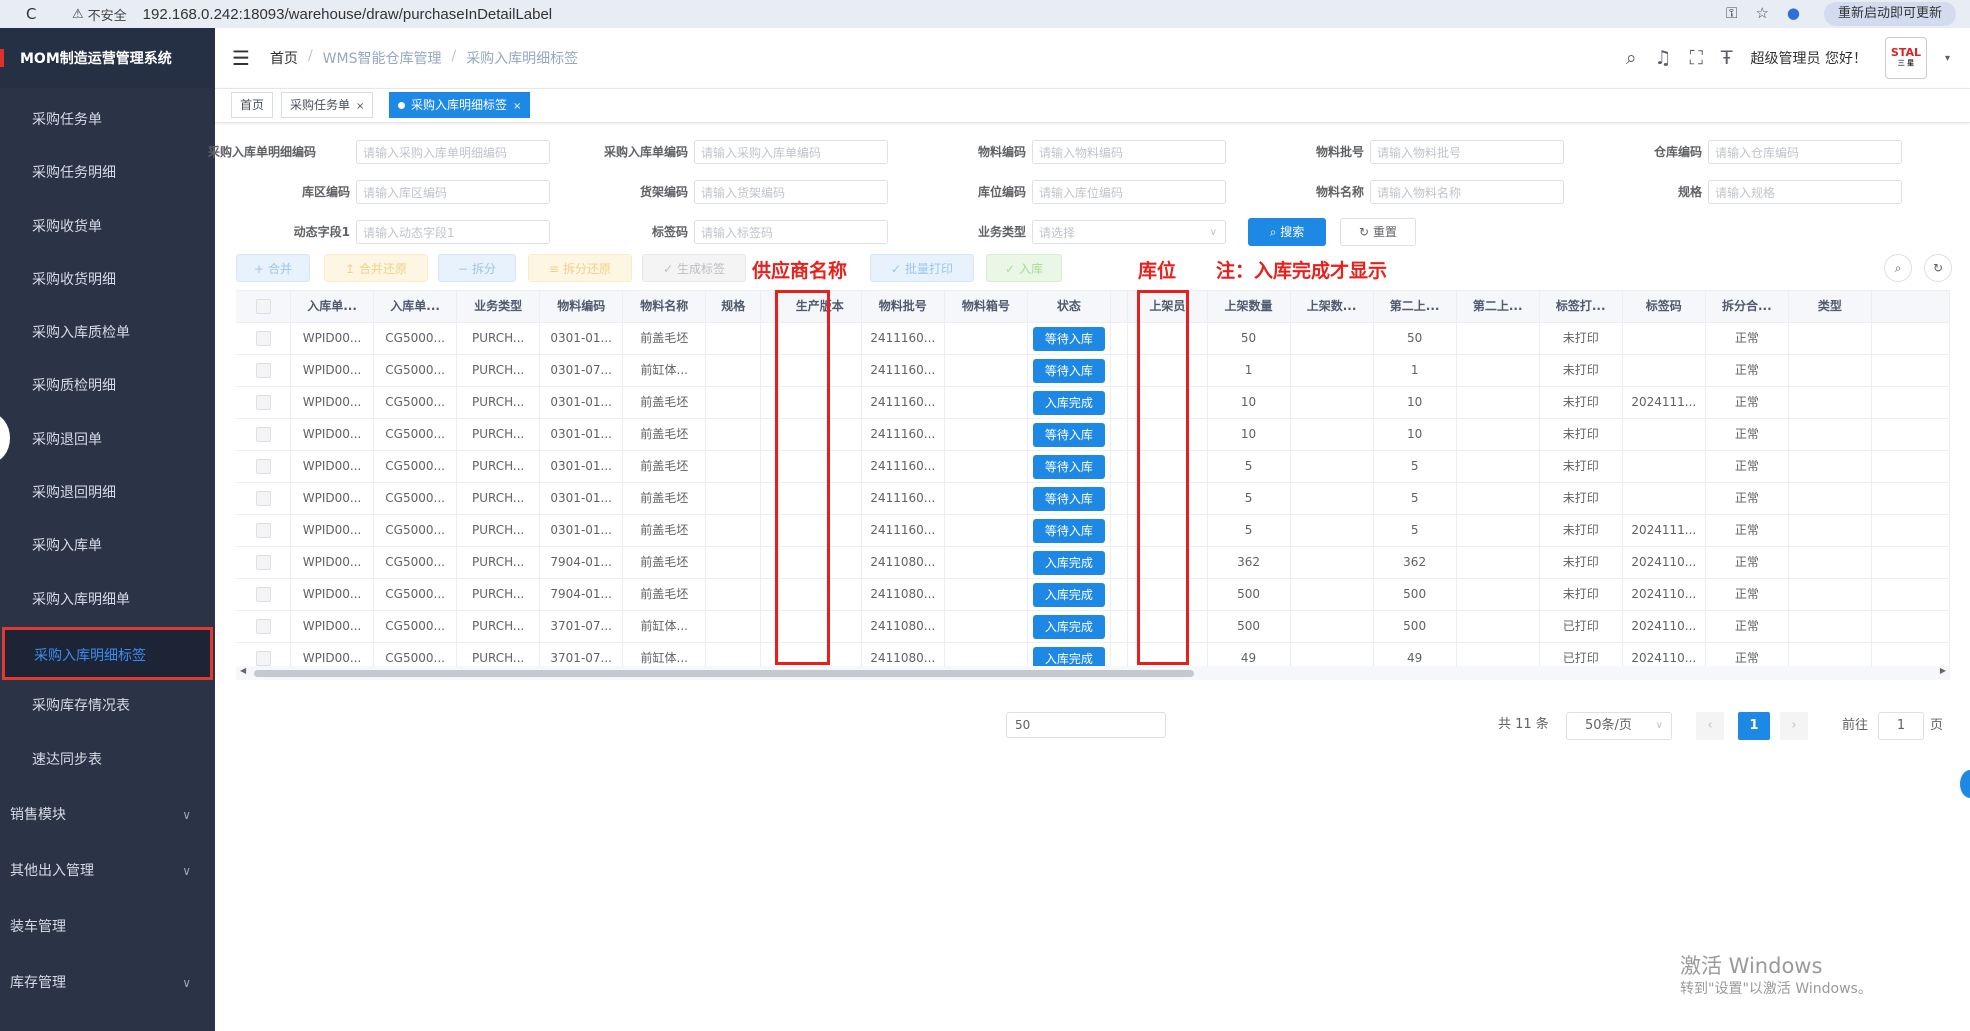 The image size is (1970, 1031). I want to click on filter-input-location-code: 请输入库位编码, so click(1129, 192).